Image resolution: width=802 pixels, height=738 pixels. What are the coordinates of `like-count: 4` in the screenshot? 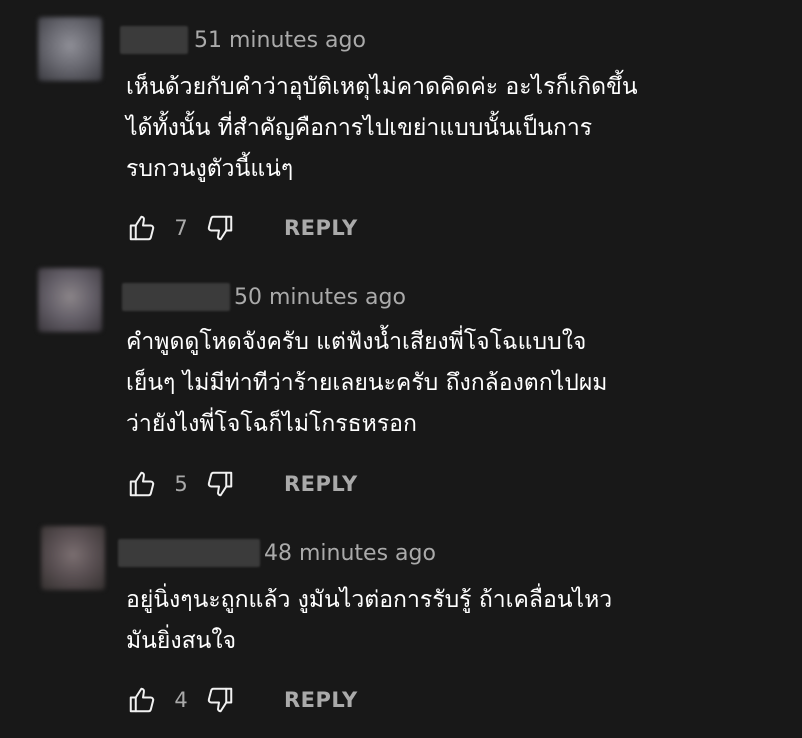 It's located at (181, 700).